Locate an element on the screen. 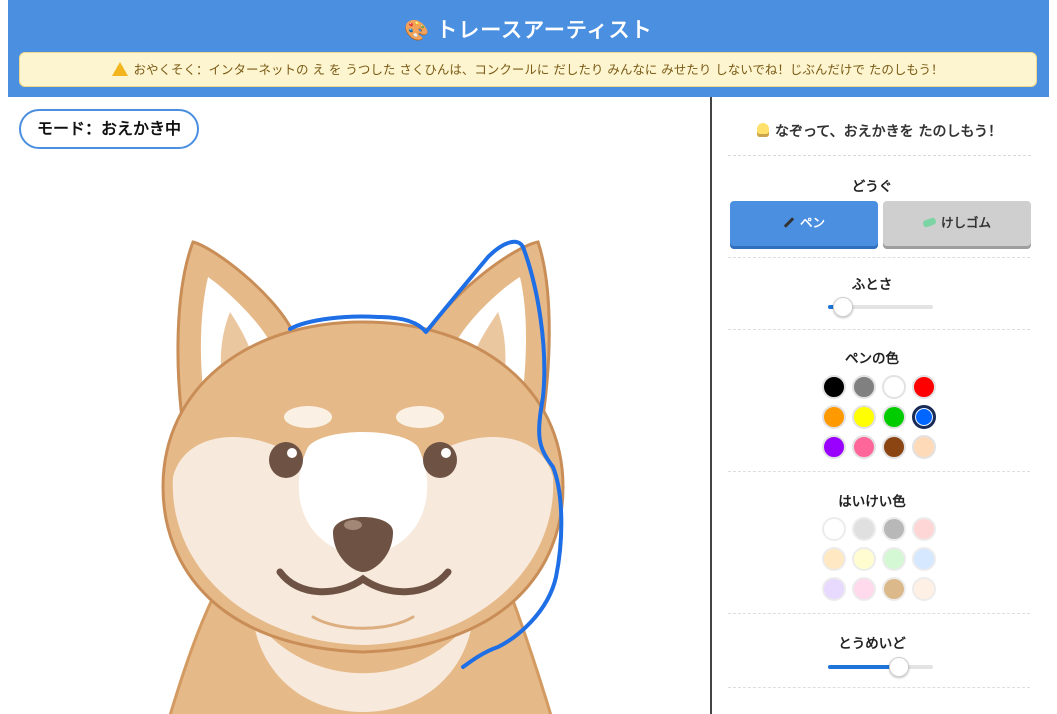  thickness-label: ふとさ is located at coordinates (872, 285).